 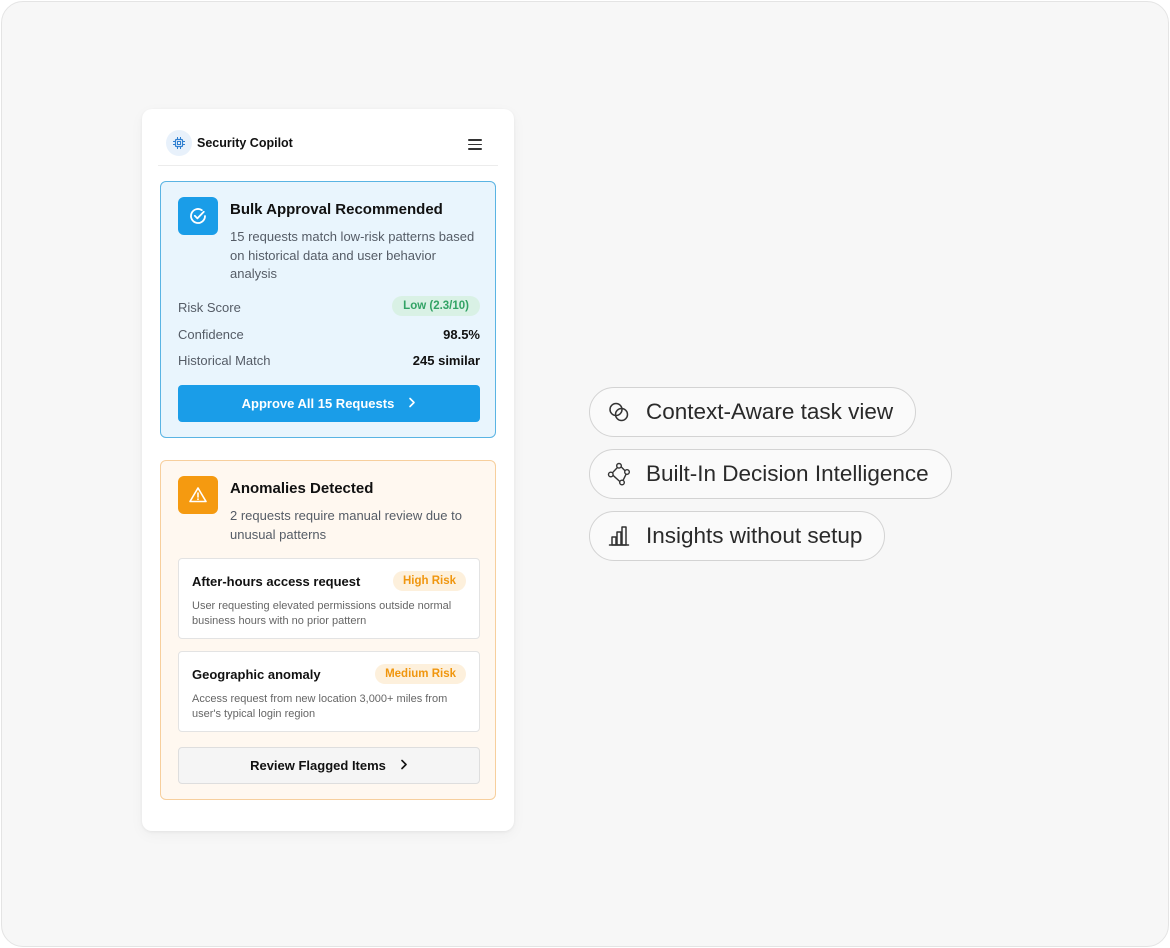 I want to click on feature-chip-insights: Insights without setup, so click(x=737, y=536).